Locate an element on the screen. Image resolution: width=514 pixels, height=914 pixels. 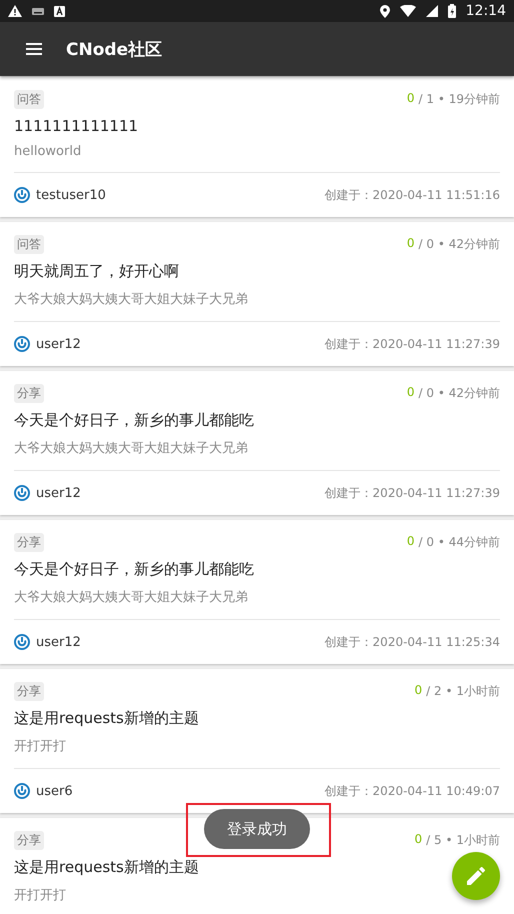
created-time: 创建于：2020-04-11 11:25:34 is located at coordinates (412, 642).